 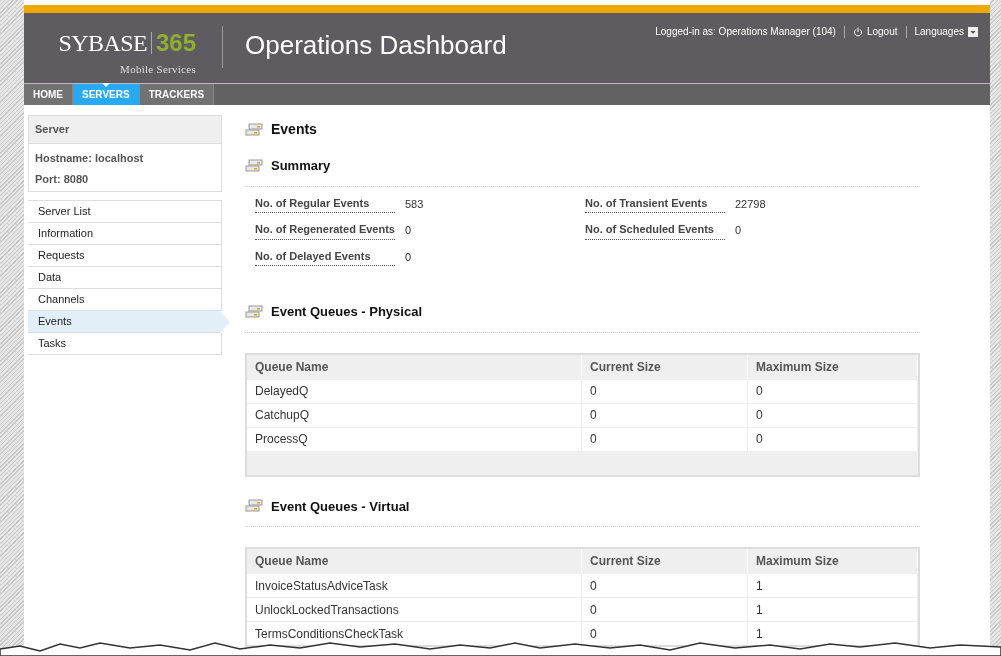 I want to click on table-cell: UnlockLockedTransactions, so click(x=414, y=609).